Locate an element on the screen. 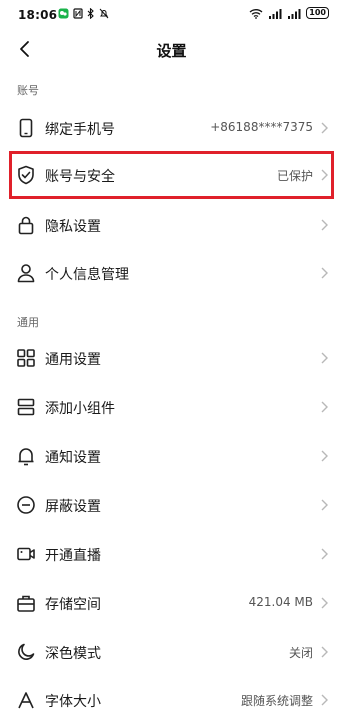 Image resolution: width=343 pixels, height=724 pixels. row-privacy: 隐私设置 is located at coordinates (171, 225).